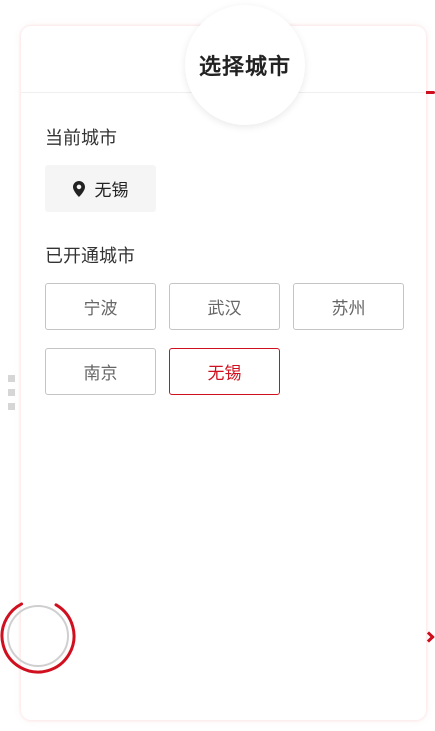 The height and width of the screenshot is (731, 435). I want to click on title-bubble: 选择城市, so click(245, 65).